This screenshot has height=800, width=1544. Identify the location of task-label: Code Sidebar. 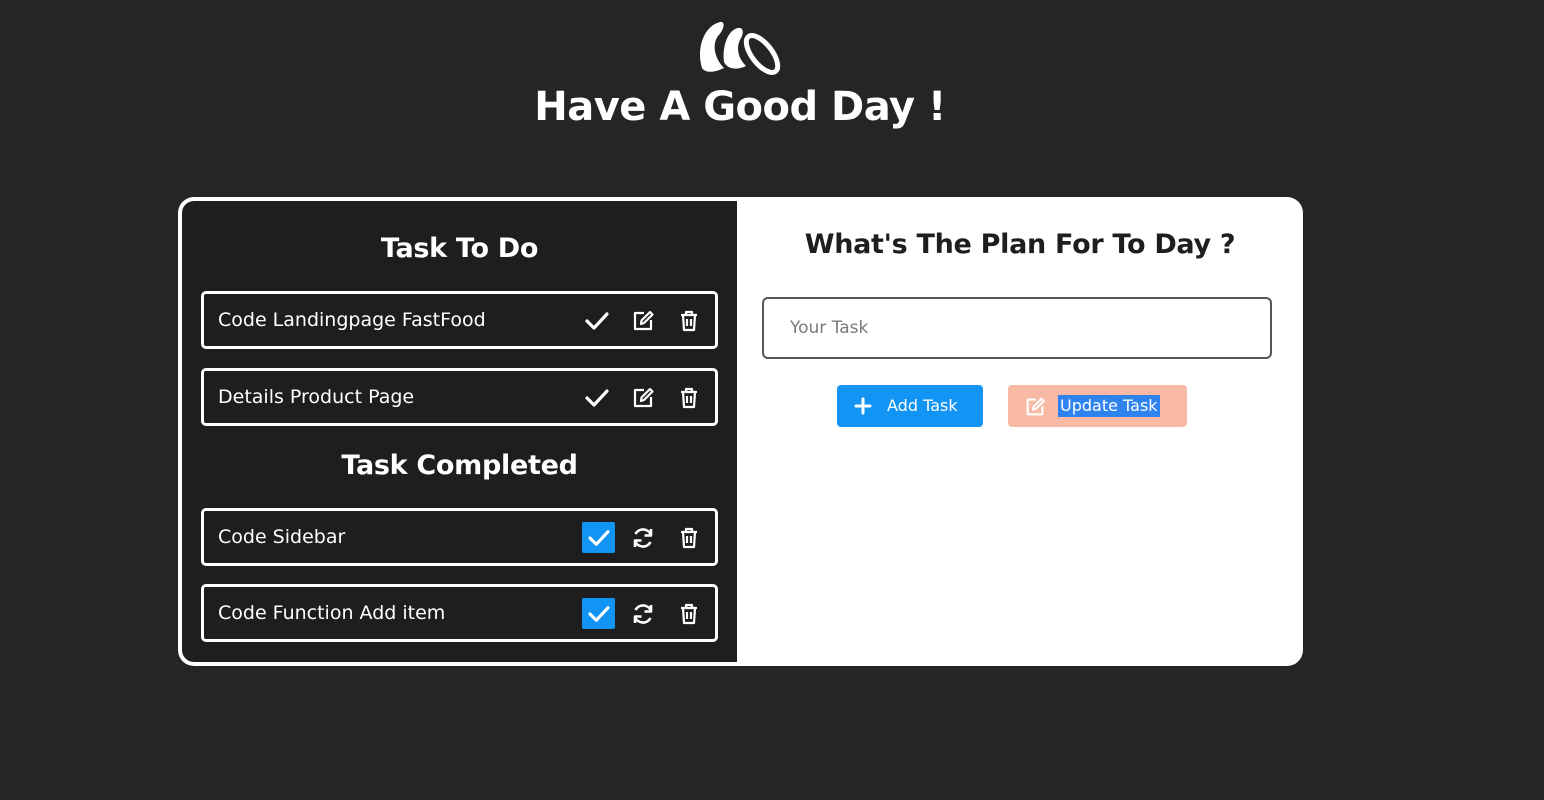
(282, 537).